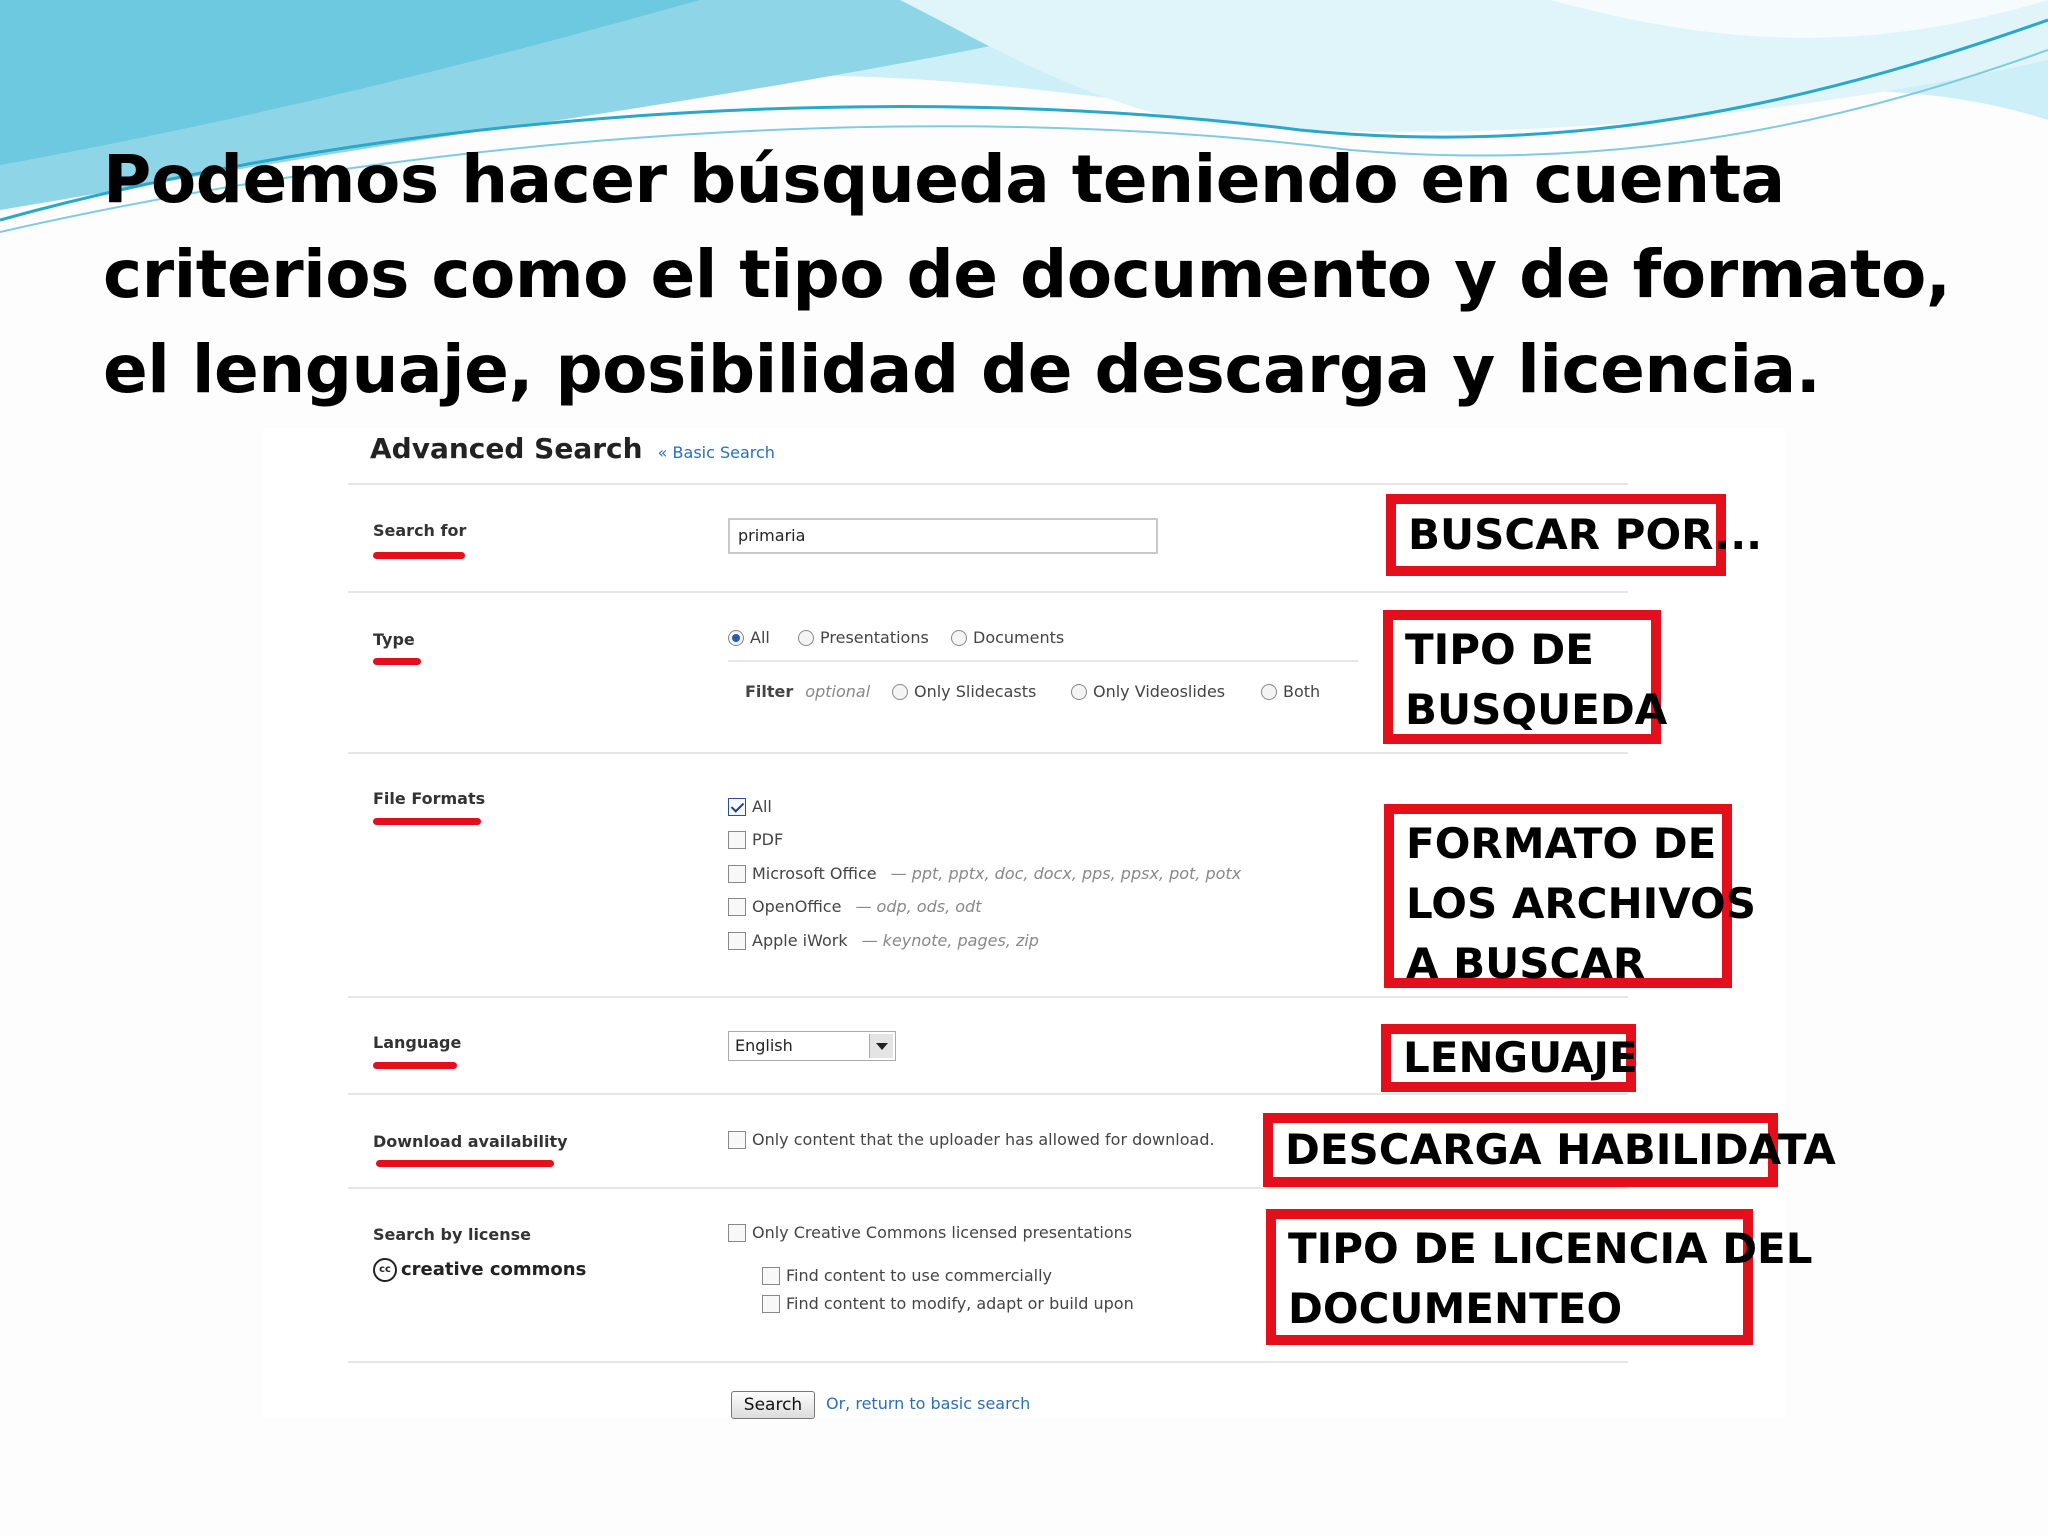 Image resolution: width=2048 pixels, height=1536 pixels. I want to click on radio-selected, so click(736, 637).